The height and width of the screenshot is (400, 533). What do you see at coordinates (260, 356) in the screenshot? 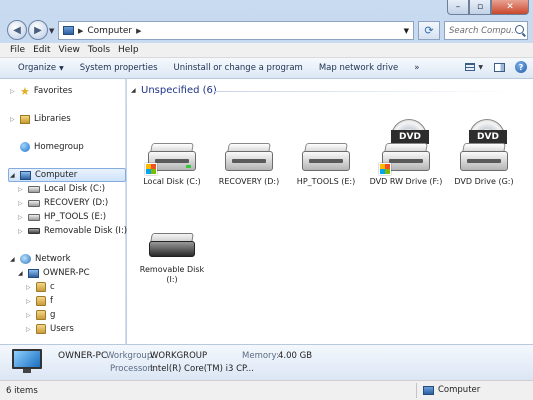
I see `memory-label: Memory:` at bounding box center [260, 356].